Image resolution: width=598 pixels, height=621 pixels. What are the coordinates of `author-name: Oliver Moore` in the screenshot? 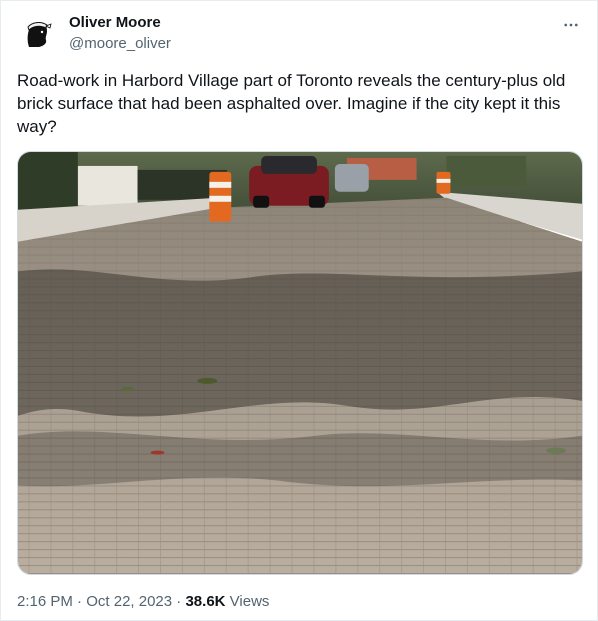 It's located at (120, 23).